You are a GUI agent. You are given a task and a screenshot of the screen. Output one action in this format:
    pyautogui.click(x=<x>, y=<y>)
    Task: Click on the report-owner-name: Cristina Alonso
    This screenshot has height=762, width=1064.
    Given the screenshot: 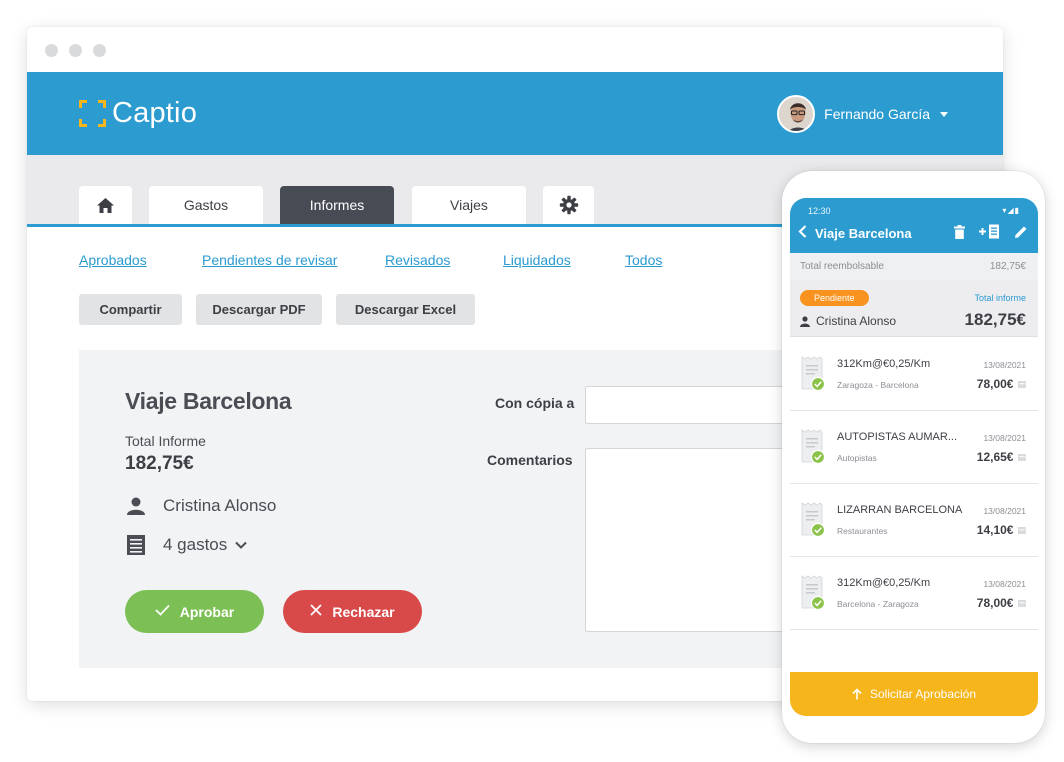 What is the action you would take?
    pyautogui.click(x=220, y=505)
    